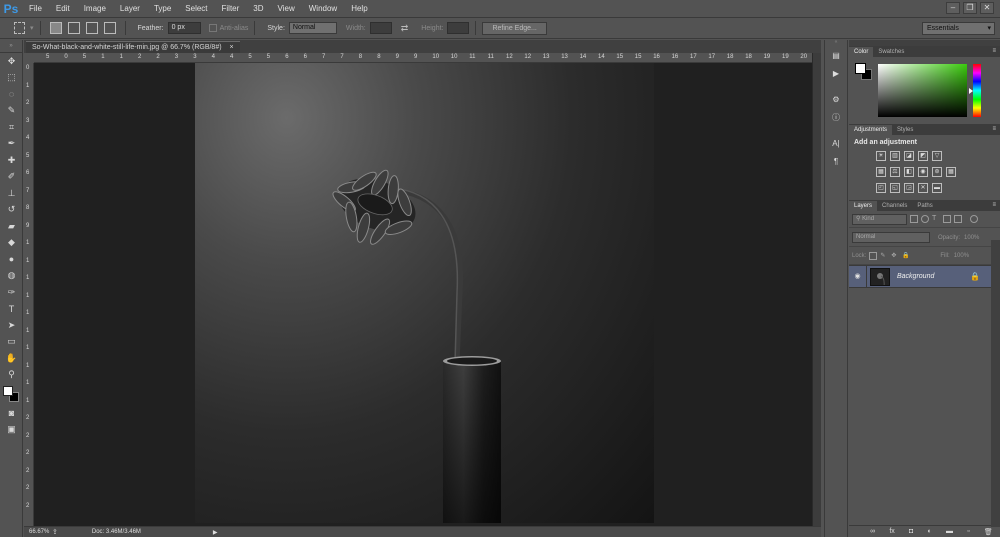 Image resolution: width=1000 pixels, height=537 pixels. Describe the element at coordinates (405, 28) in the screenshot. I see `swap-dimensions-icon: ⇄` at that location.